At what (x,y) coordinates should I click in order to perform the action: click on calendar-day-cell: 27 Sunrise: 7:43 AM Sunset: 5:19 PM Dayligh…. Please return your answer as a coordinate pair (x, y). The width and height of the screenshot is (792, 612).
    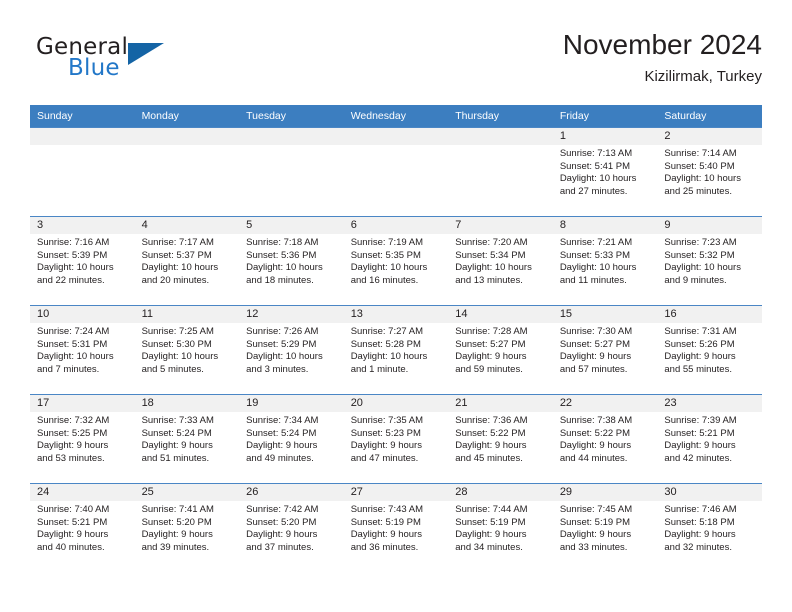
    Looking at the image, I should click on (396, 527).